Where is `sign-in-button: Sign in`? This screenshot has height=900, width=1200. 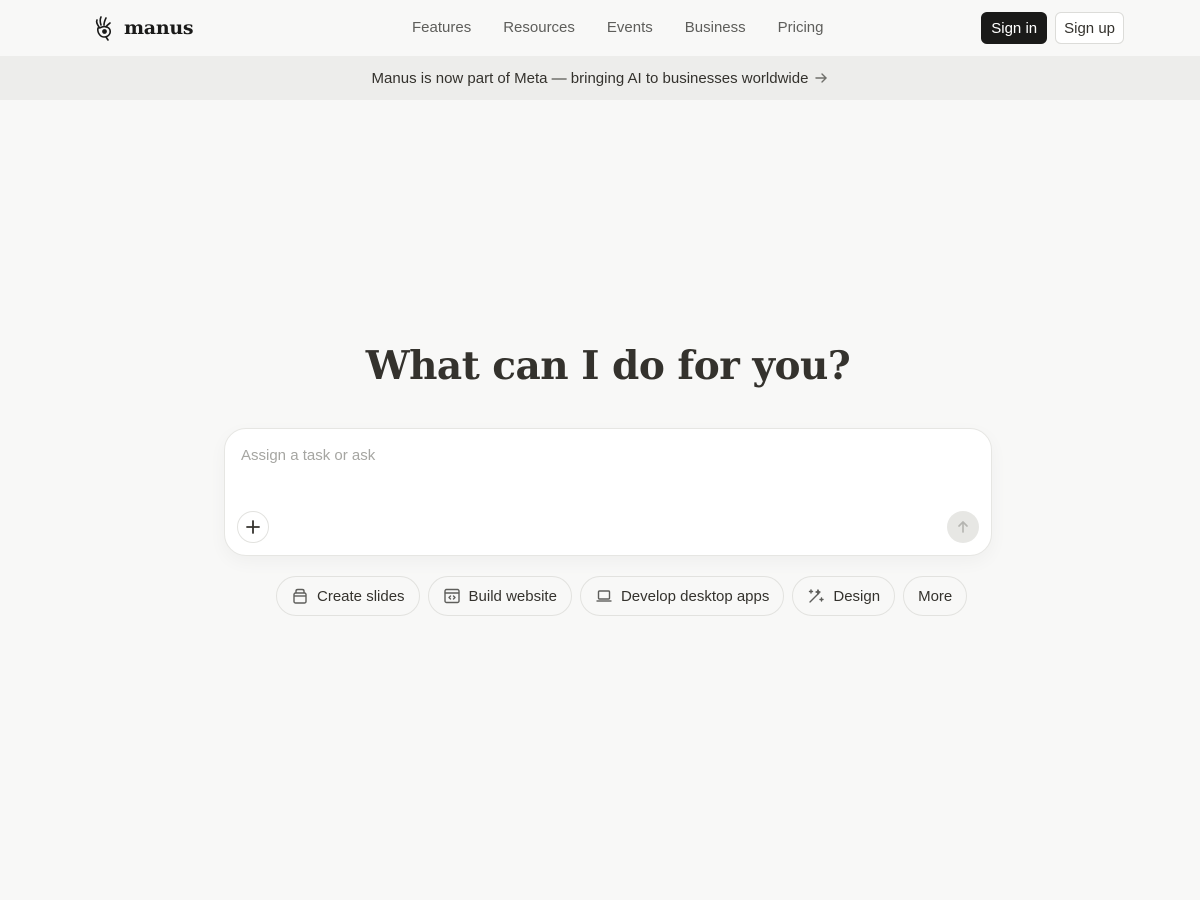 sign-in-button: Sign in is located at coordinates (1014, 28).